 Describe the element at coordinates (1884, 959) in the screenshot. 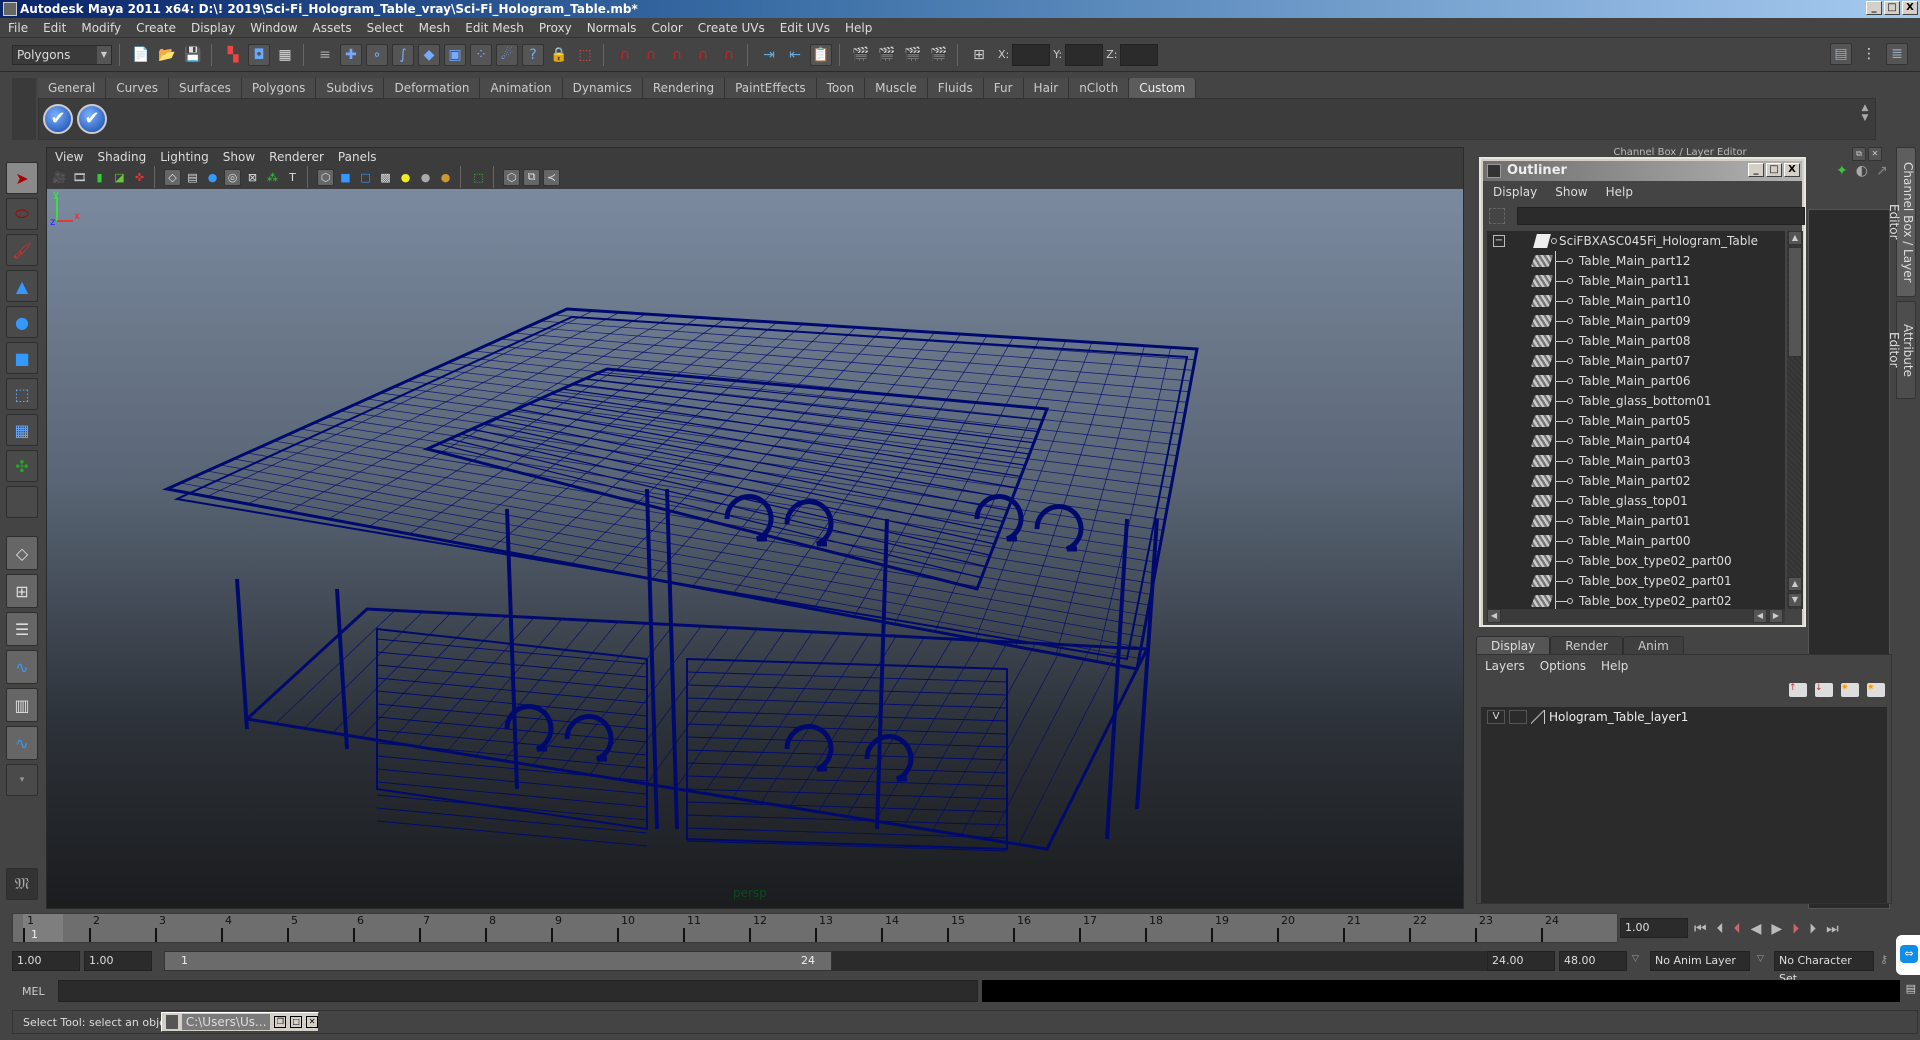

I see `auto-key-icon: ⚷` at that location.